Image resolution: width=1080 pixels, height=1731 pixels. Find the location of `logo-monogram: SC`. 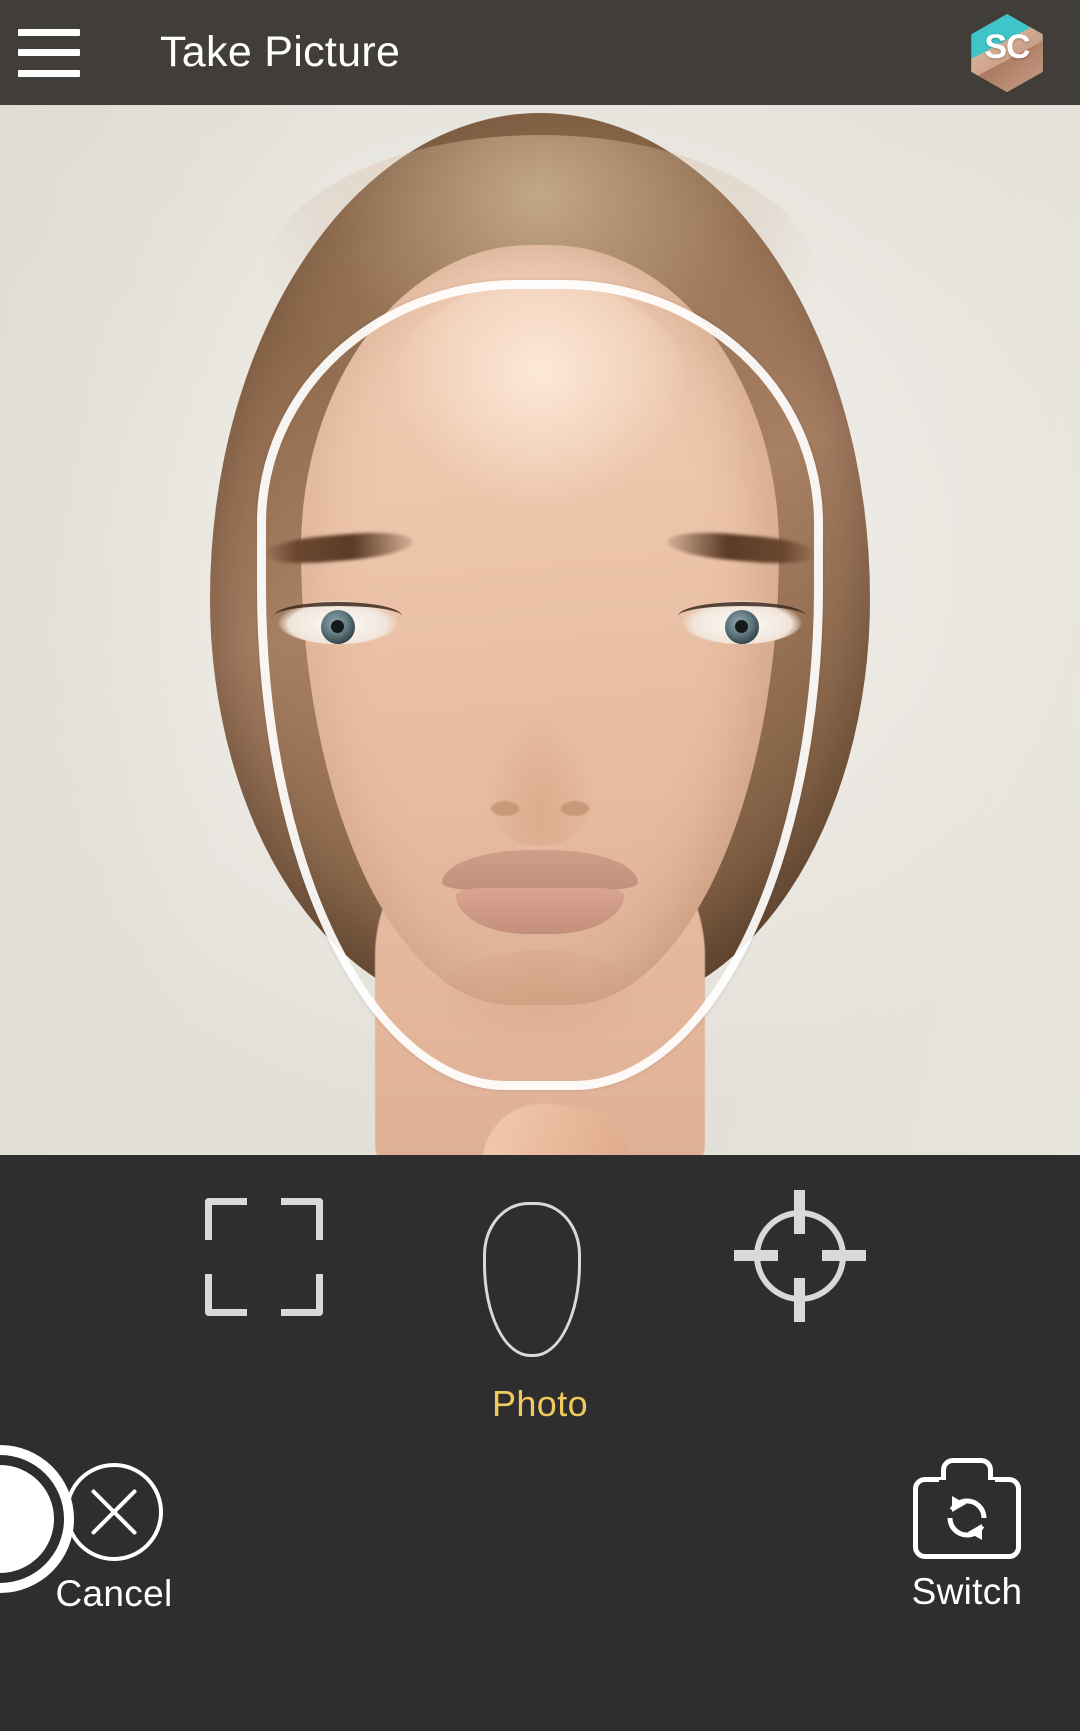

logo-monogram: SC is located at coordinates (1007, 46).